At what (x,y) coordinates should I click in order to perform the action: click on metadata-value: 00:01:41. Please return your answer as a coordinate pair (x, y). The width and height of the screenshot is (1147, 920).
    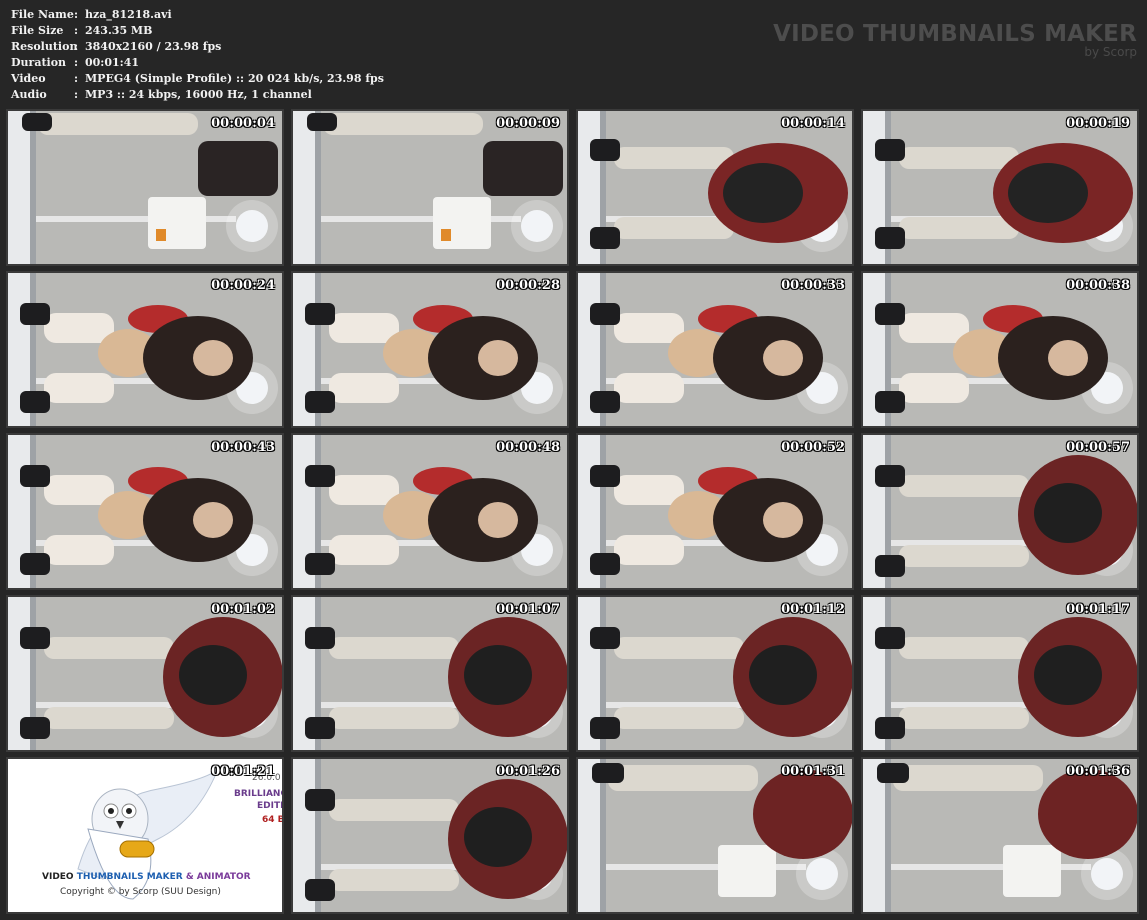
    Looking at the image, I should click on (112, 62).